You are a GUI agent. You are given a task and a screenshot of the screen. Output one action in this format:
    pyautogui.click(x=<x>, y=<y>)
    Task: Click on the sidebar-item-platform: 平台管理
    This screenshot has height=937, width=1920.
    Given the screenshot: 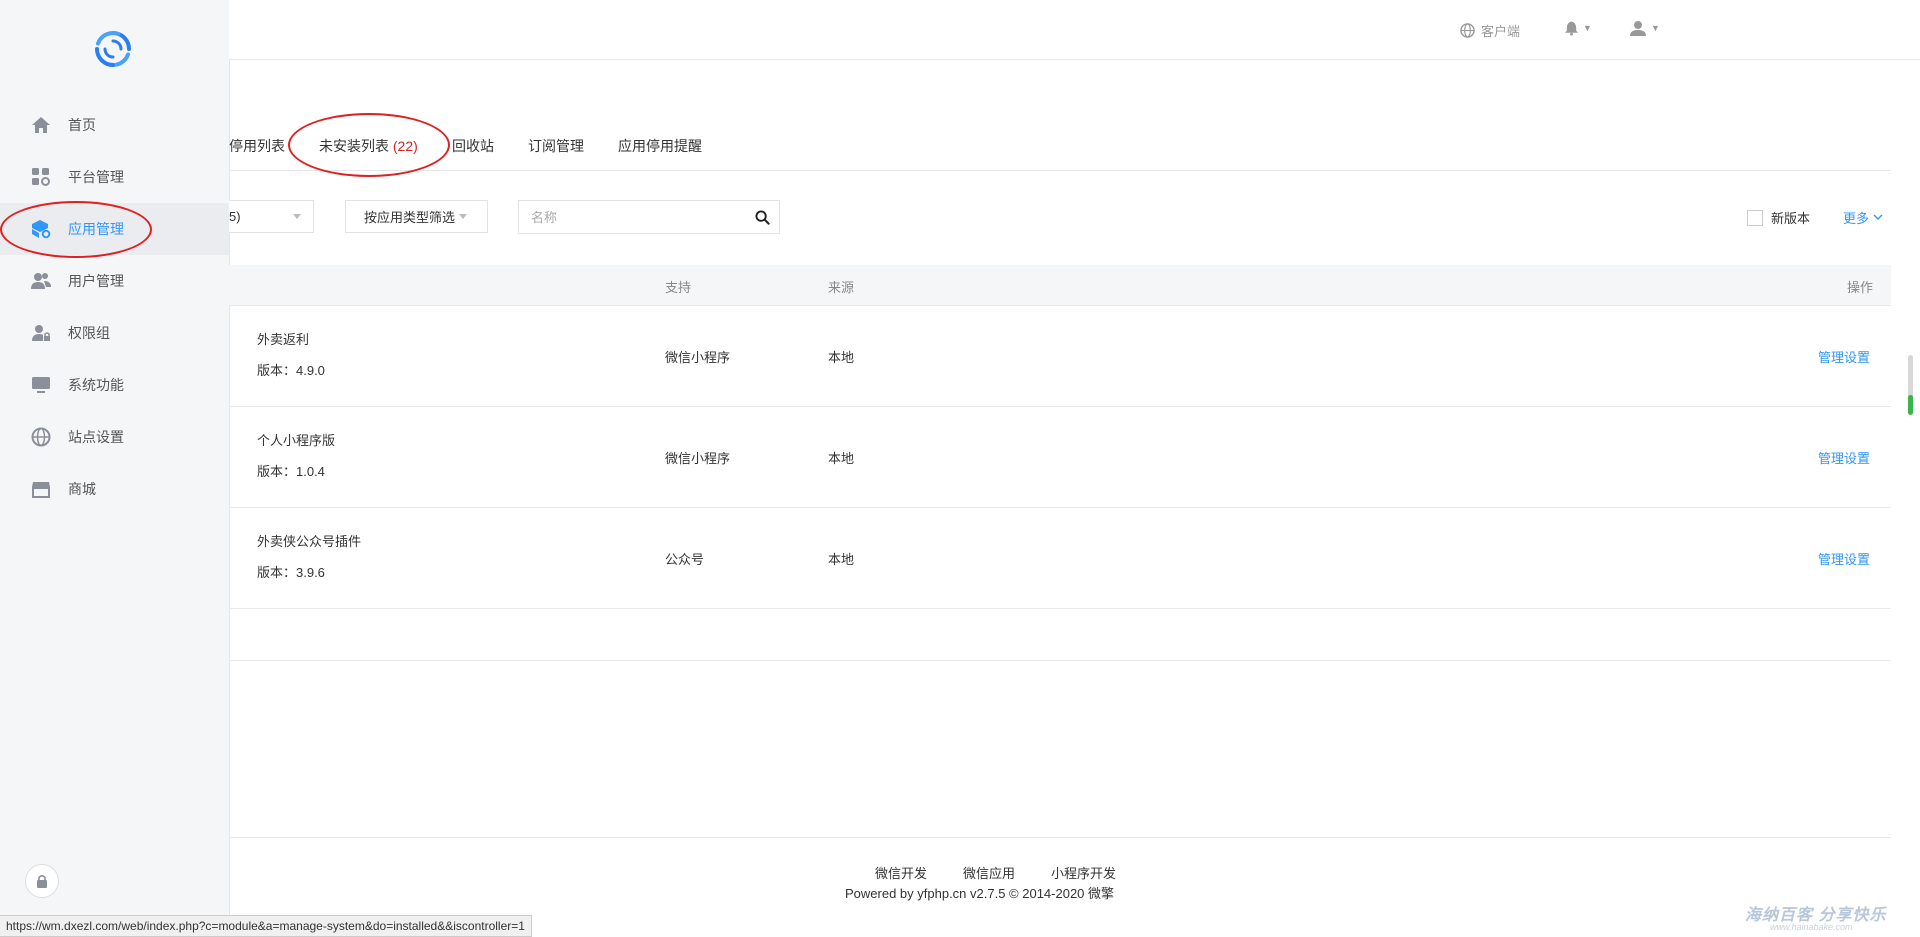 What is the action you would take?
    pyautogui.click(x=114, y=177)
    